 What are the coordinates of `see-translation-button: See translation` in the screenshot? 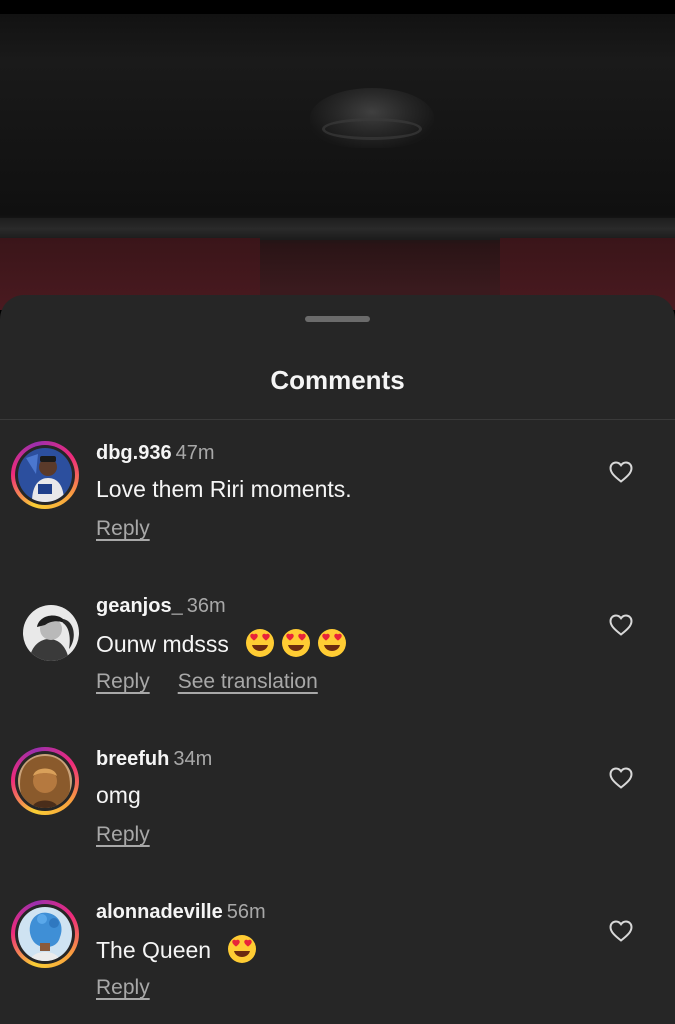 It's located at (248, 681).